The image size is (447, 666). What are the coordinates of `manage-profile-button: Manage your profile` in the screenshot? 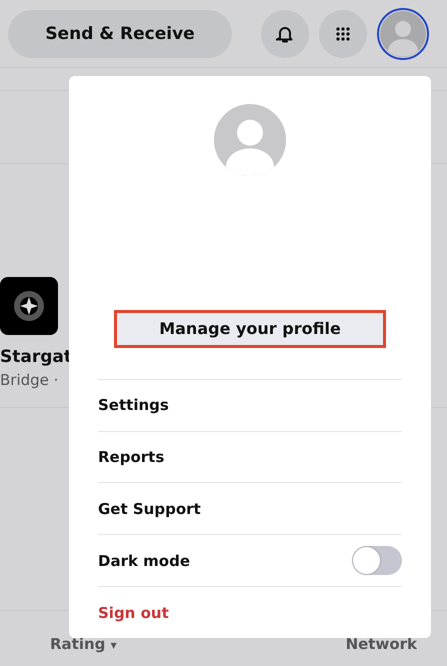 It's located at (250, 329).